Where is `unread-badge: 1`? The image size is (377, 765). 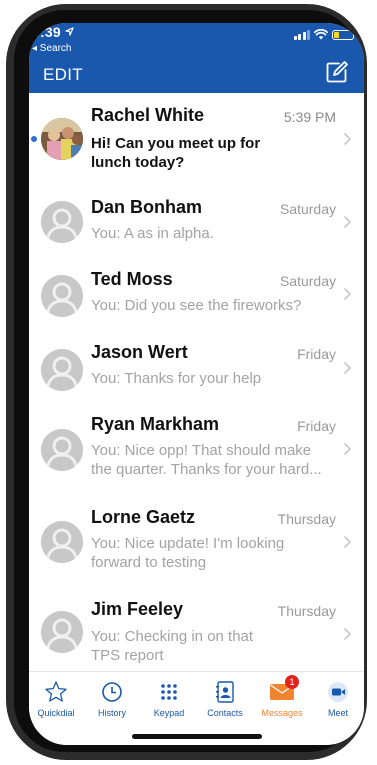 unread-badge: 1 is located at coordinates (292, 682).